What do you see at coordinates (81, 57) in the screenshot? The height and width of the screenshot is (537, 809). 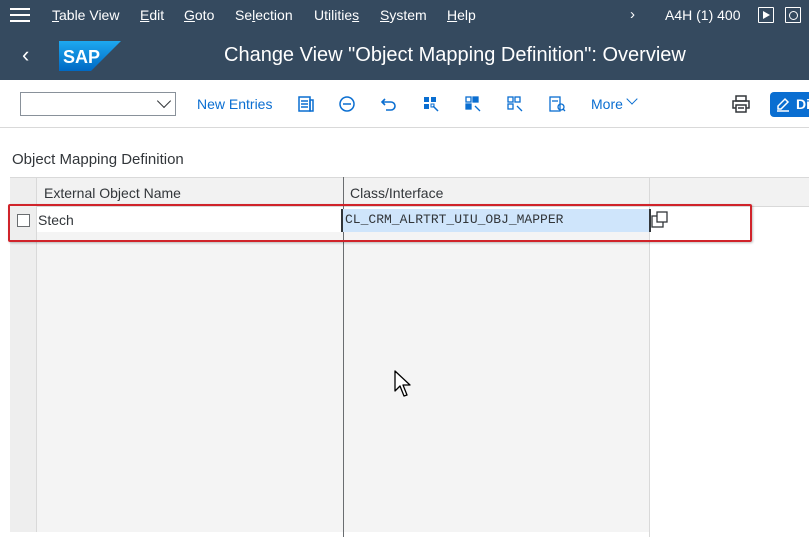 I see `sap-logo-text: SAP` at bounding box center [81, 57].